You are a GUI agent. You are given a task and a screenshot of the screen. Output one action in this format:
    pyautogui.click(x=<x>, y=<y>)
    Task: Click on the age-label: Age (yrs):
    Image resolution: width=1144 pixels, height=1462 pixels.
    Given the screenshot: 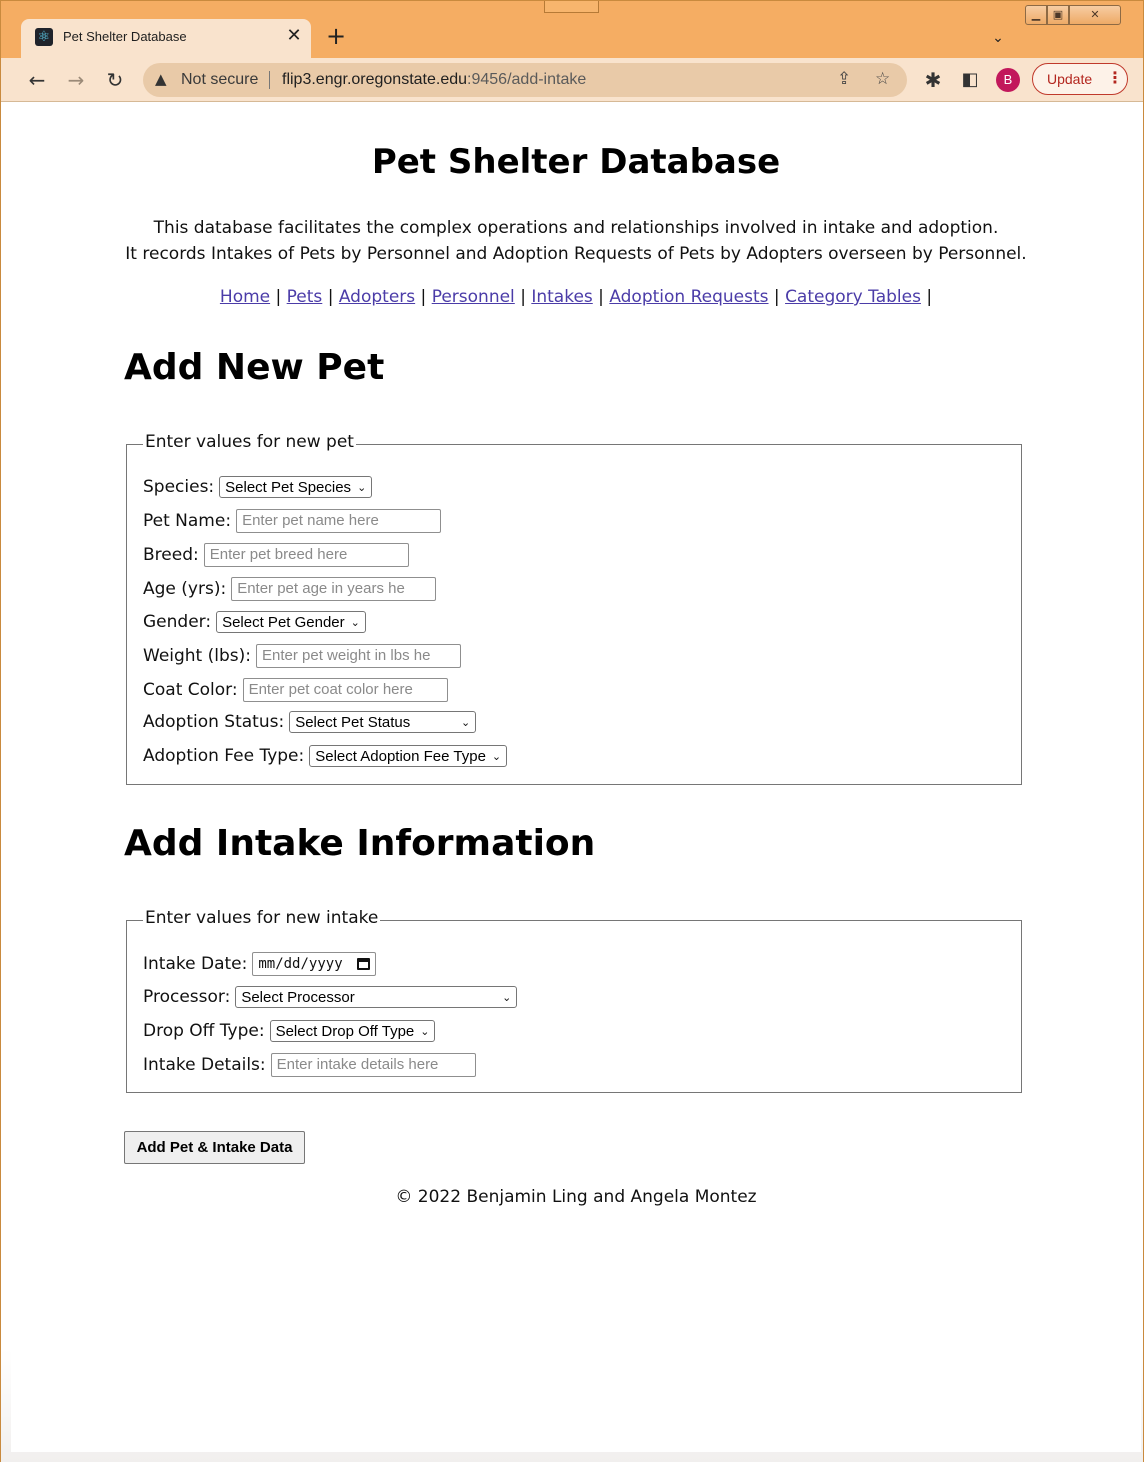 What is the action you would take?
    pyautogui.click(x=185, y=589)
    